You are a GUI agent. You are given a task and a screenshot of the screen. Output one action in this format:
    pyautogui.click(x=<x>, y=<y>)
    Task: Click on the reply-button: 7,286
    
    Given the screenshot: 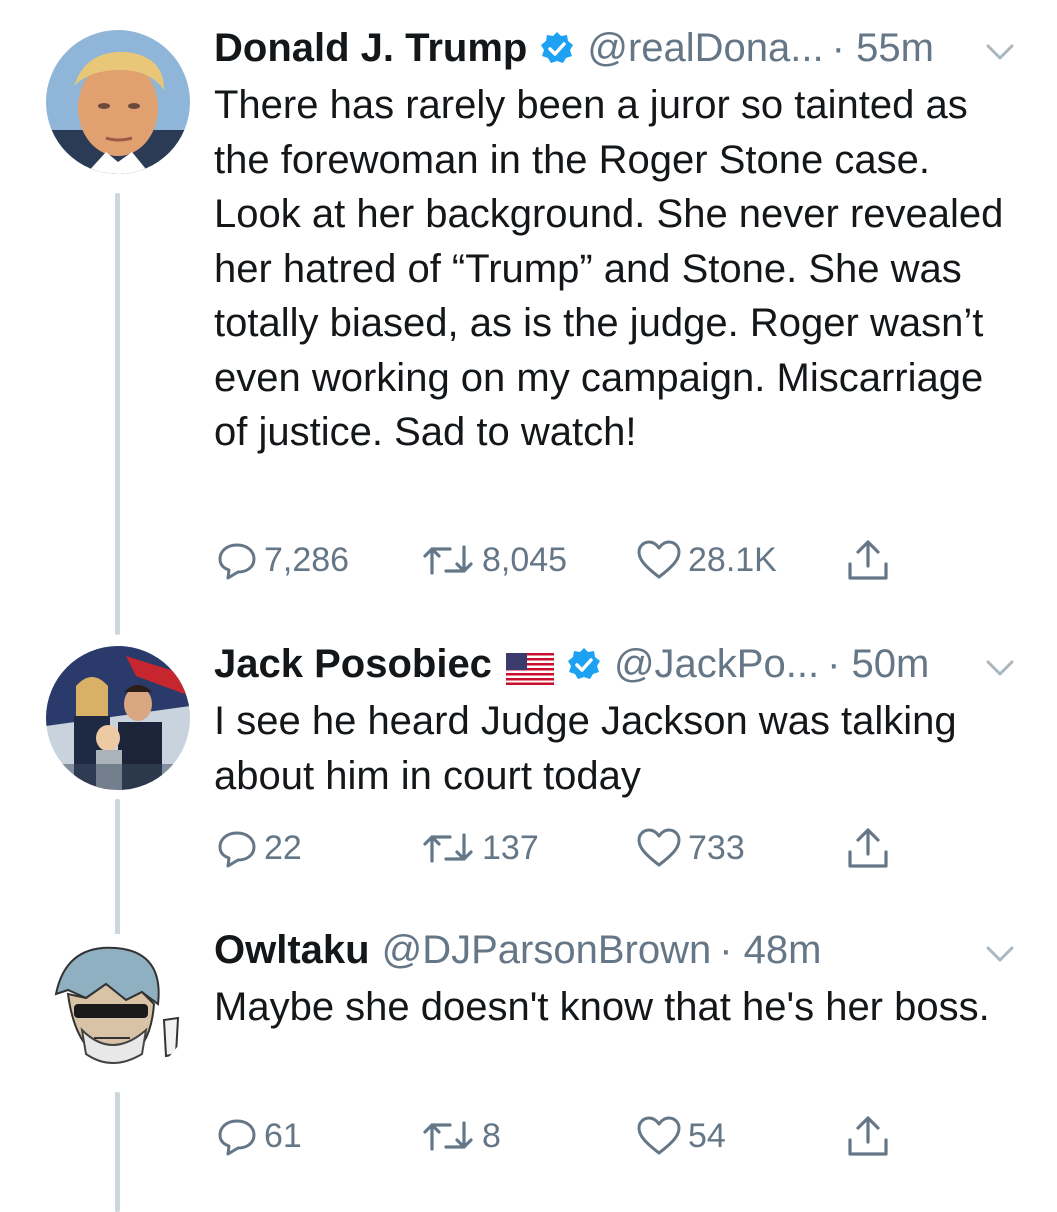 What is the action you would take?
    pyautogui.click(x=282, y=560)
    